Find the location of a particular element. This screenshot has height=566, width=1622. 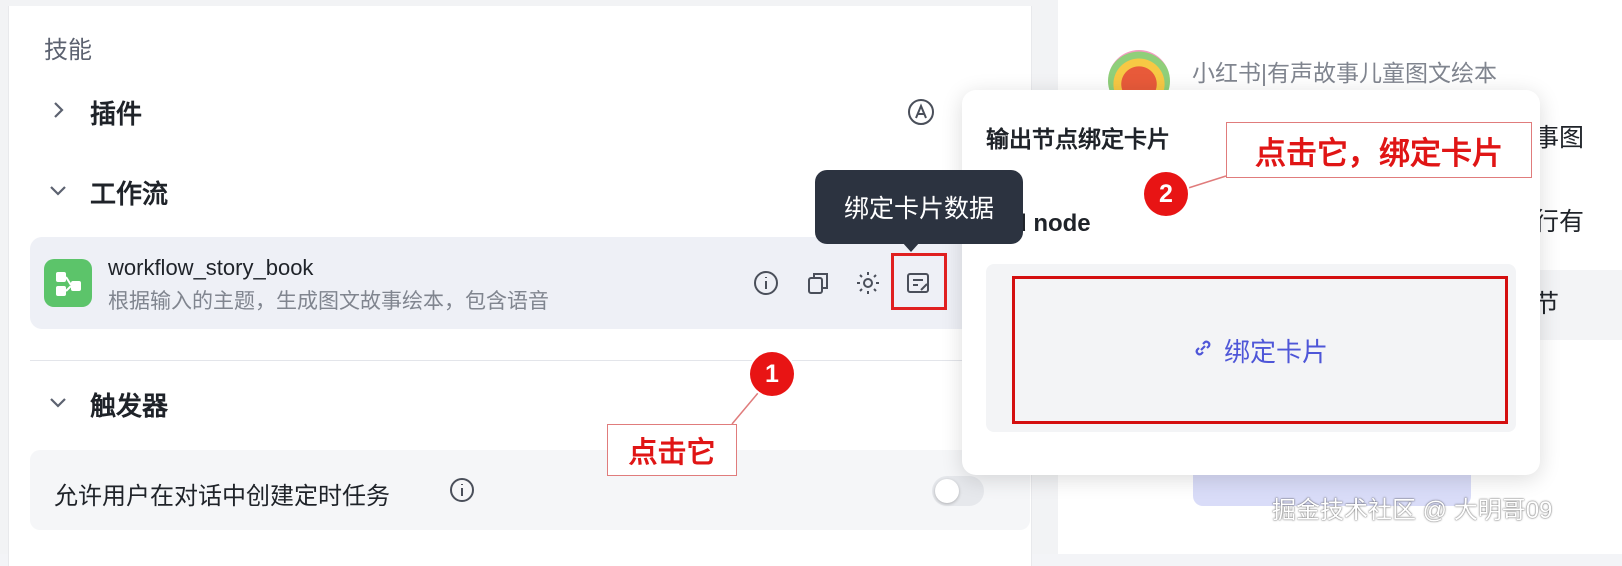

popover-node-label: d node is located at coordinates (1051, 223).